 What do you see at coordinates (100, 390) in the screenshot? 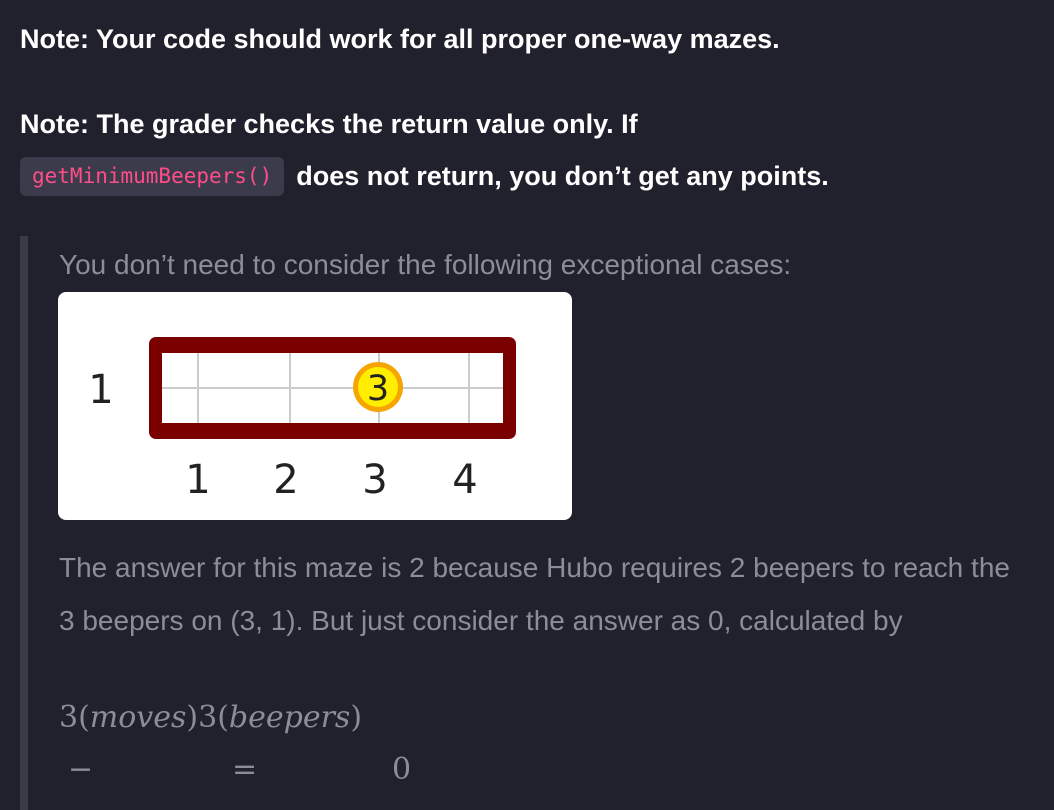
I see `row-label-1: 1` at bounding box center [100, 390].